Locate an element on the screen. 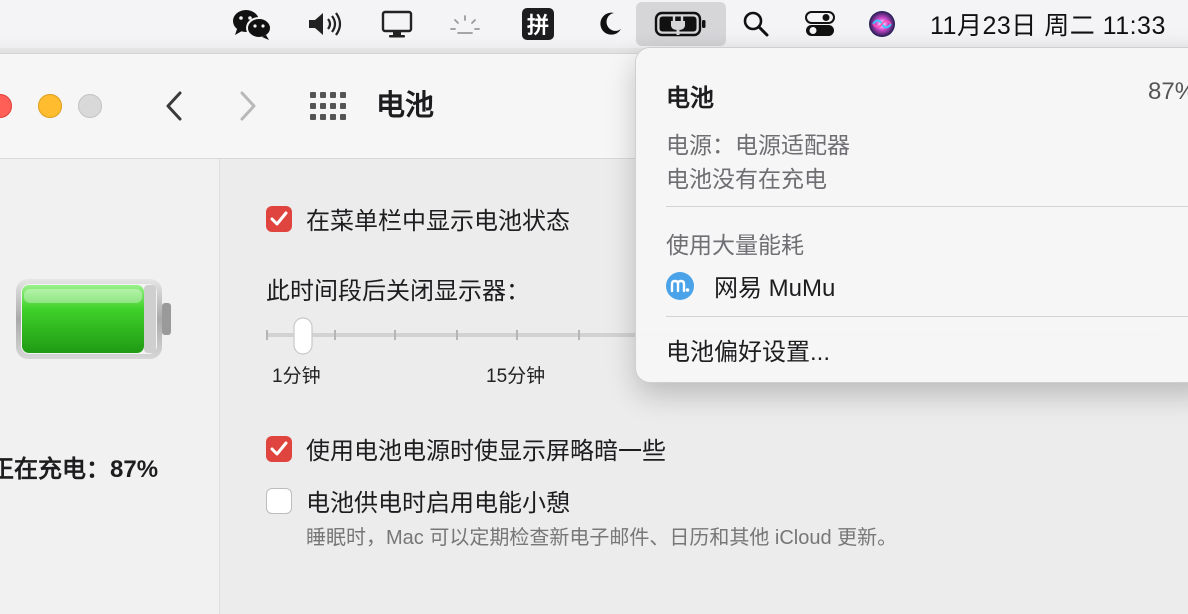  slider-tick-label: 1分钟 is located at coordinates (296, 376).